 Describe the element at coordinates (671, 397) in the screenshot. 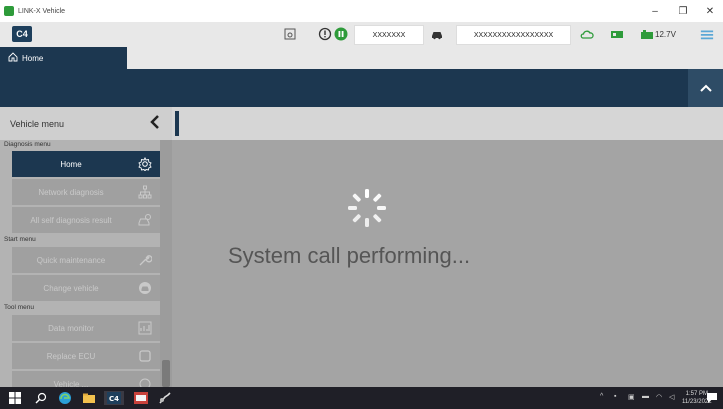

I see `tray-volume-icon: ◁` at that location.